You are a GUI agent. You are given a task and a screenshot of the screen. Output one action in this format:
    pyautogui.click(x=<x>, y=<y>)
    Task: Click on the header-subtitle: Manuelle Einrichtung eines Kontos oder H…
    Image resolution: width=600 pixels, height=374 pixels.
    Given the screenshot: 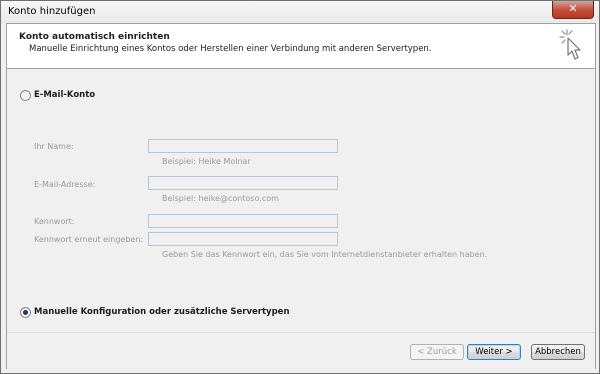 What is the action you would take?
    pyautogui.click(x=230, y=49)
    